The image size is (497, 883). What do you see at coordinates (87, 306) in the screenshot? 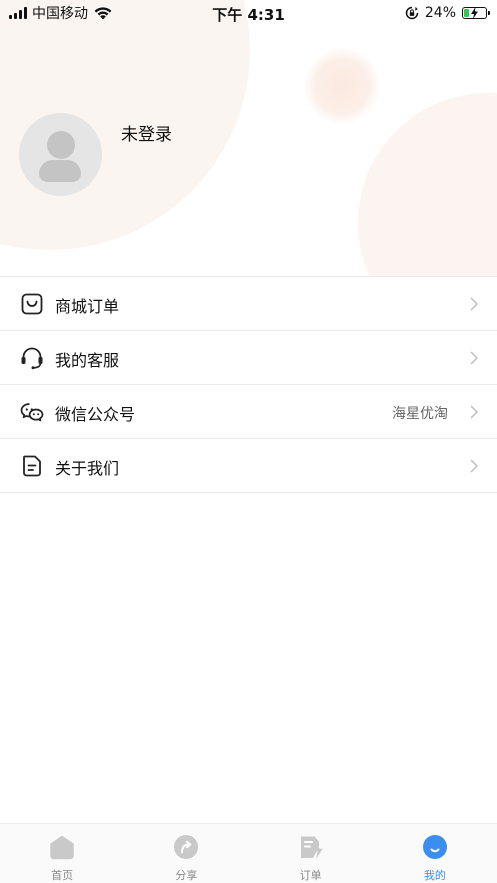
I see `menu-item-label: 商城订单` at bounding box center [87, 306].